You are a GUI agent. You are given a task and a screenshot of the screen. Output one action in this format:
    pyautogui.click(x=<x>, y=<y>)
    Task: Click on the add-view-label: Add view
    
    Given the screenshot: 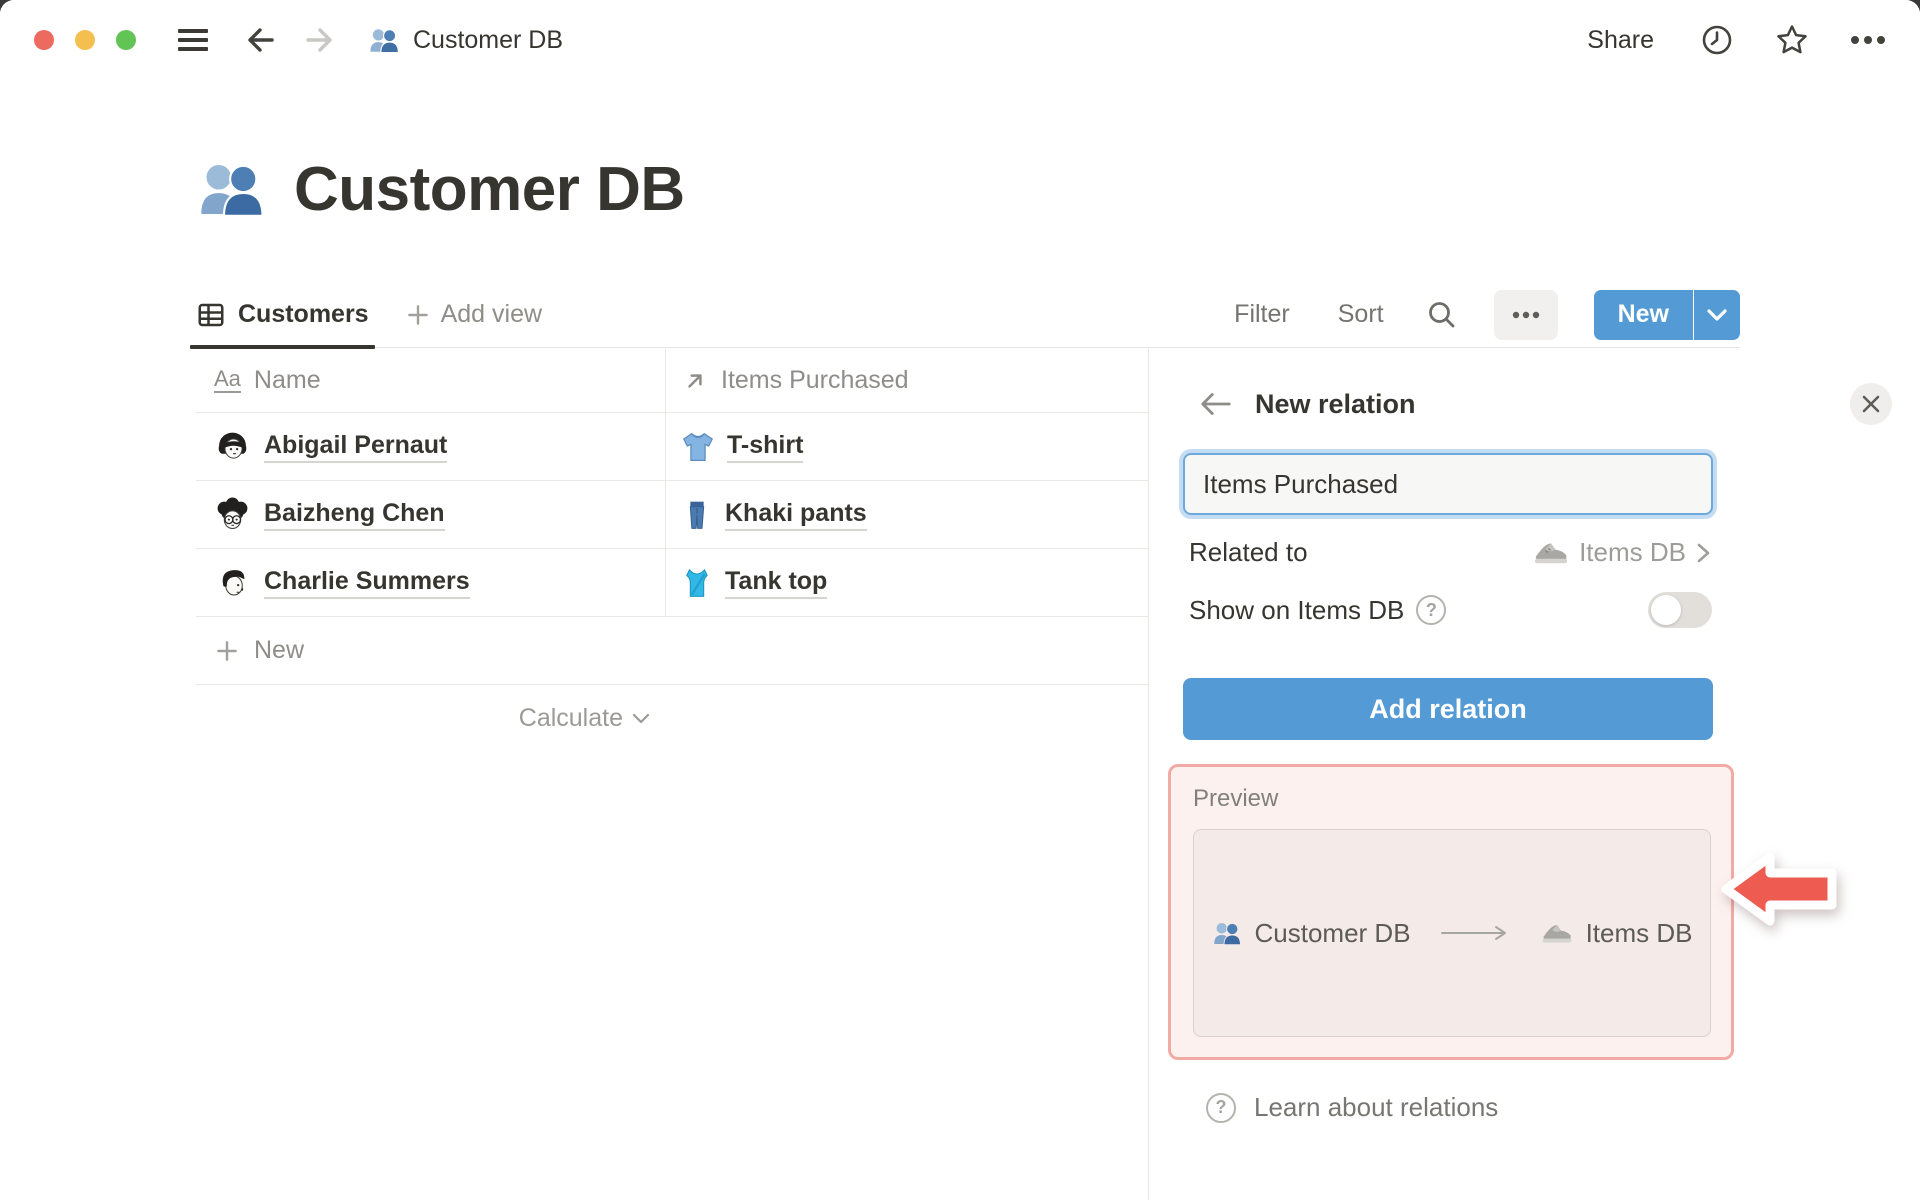 What is the action you would take?
    pyautogui.click(x=491, y=314)
    